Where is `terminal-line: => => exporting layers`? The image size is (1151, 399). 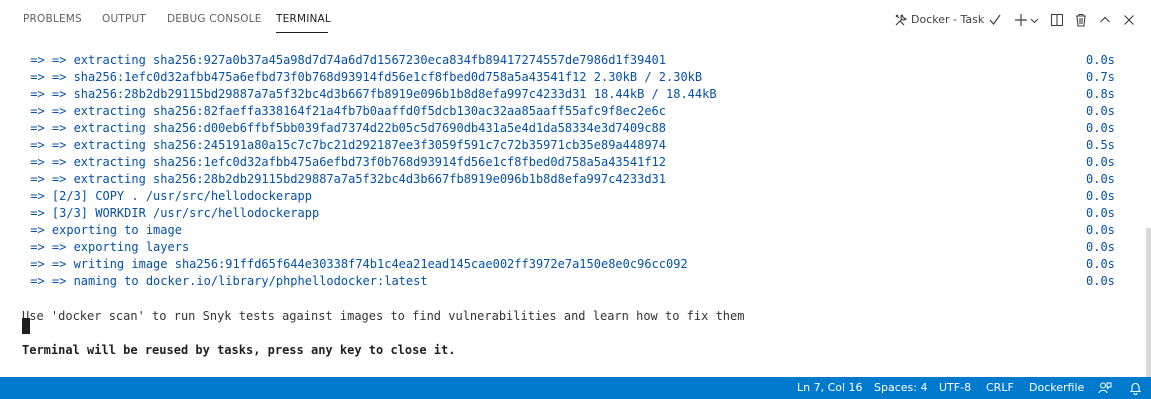
terminal-line: => => exporting layers is located at coordinates (106, 247).